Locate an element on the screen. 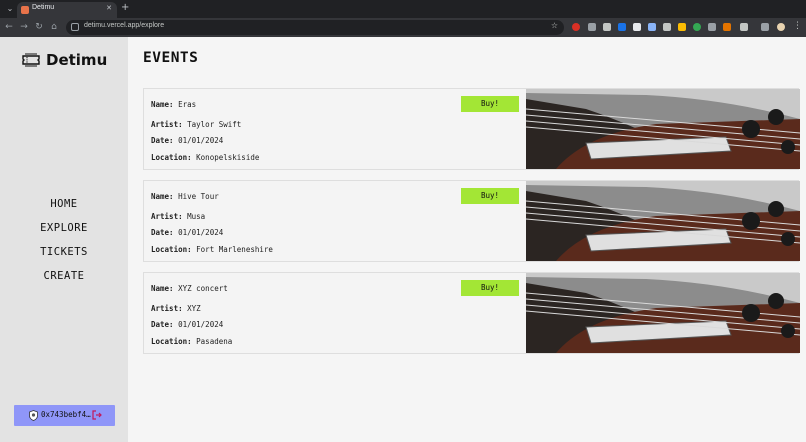 The image size is (806, 442). ticket-logo-icon is located at coordinates (31, 60).